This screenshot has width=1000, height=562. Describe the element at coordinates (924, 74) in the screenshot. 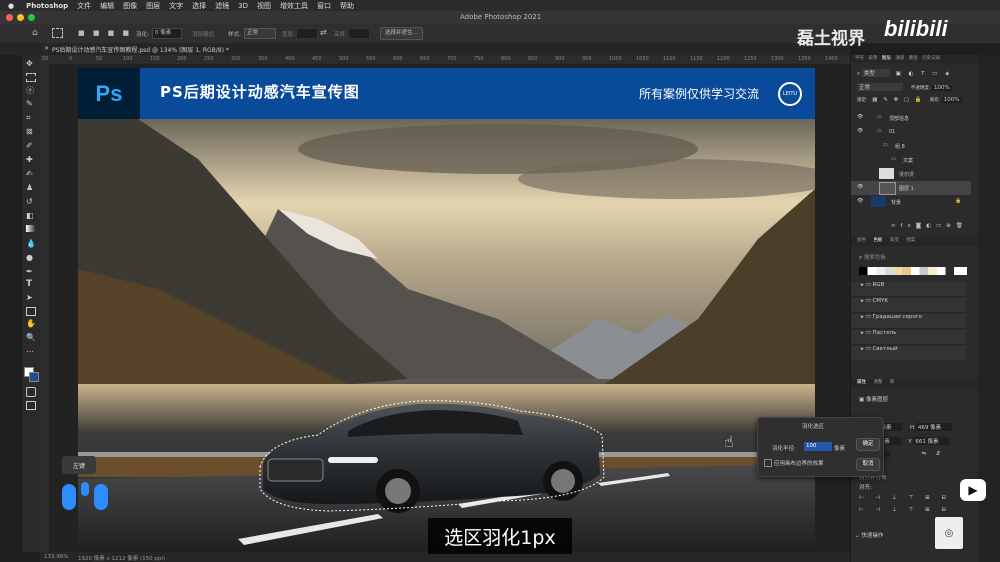

I see `filter-icons: ▣ ◐ T ▭ ◈` at that location.